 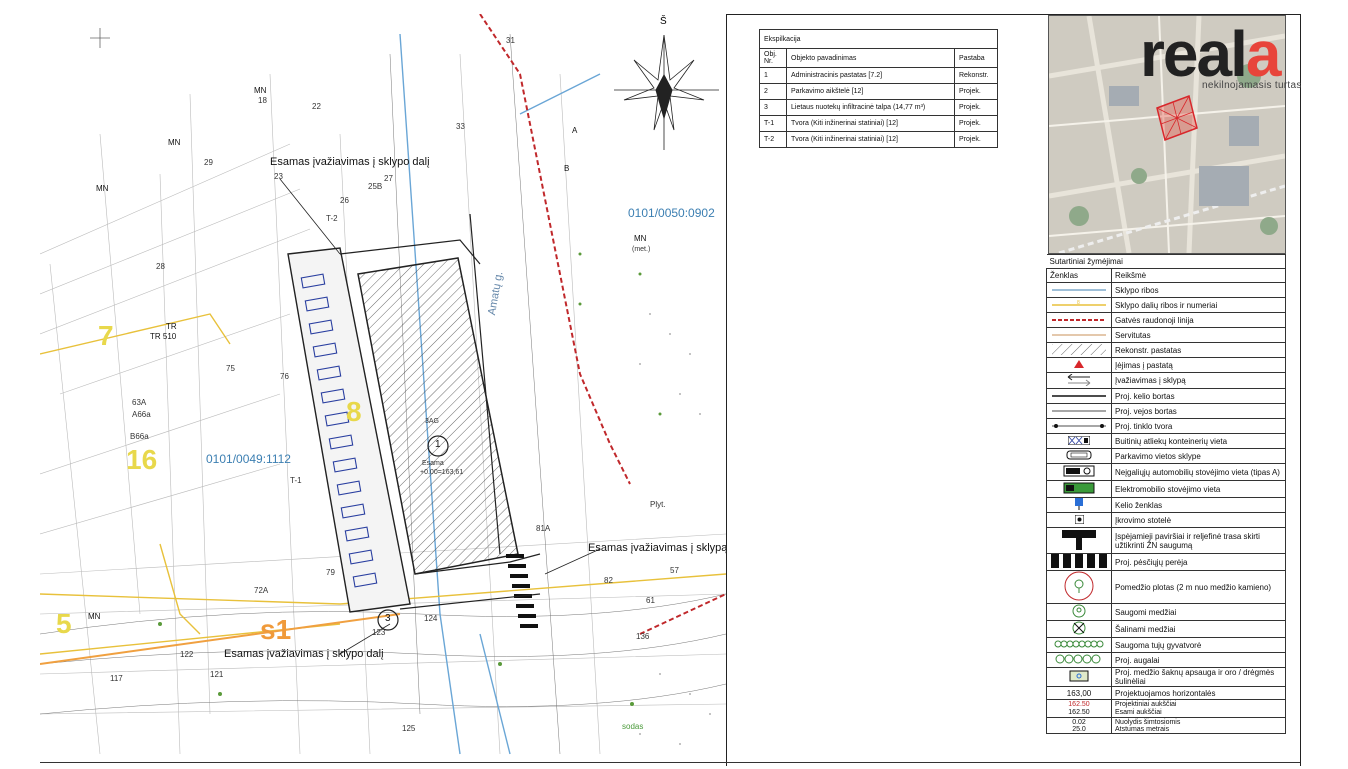 What do you see at coordinates (388, 618) in the screenshot?
I see `callout-3: 3` at bounding box center [388, 618].